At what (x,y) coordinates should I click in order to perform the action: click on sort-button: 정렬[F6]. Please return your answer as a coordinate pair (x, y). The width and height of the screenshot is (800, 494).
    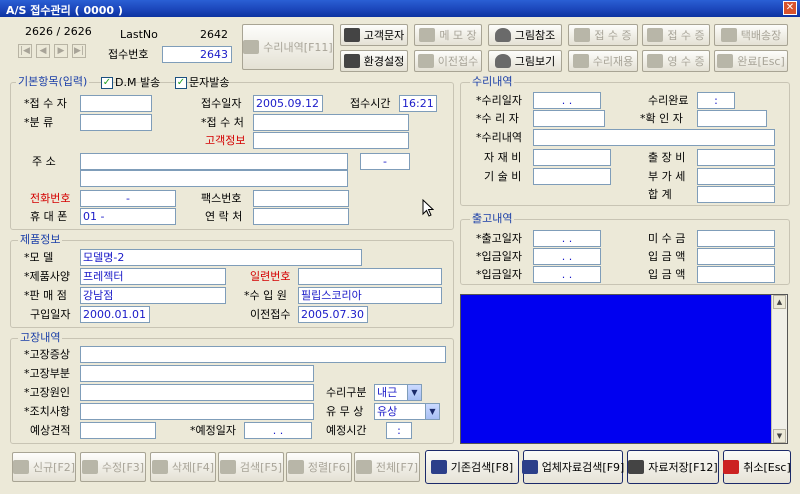
    Looking at the image, I should click on (319, 467).